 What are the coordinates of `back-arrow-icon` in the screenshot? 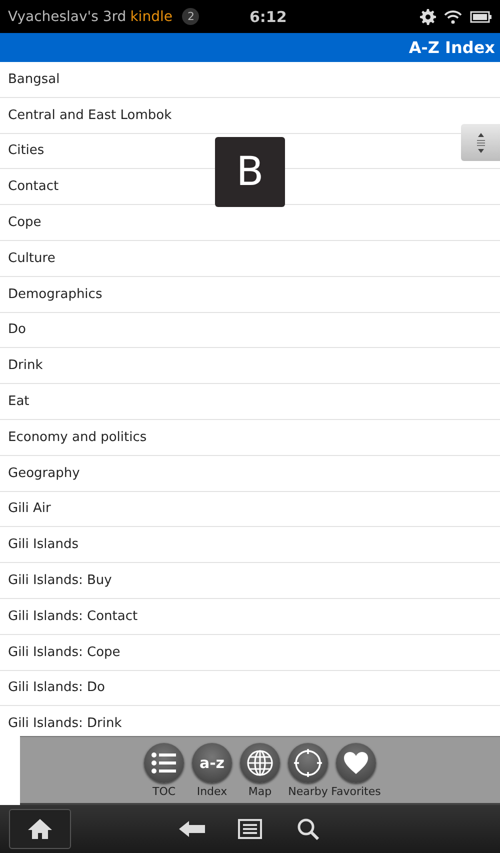 It's located at (192, 829).